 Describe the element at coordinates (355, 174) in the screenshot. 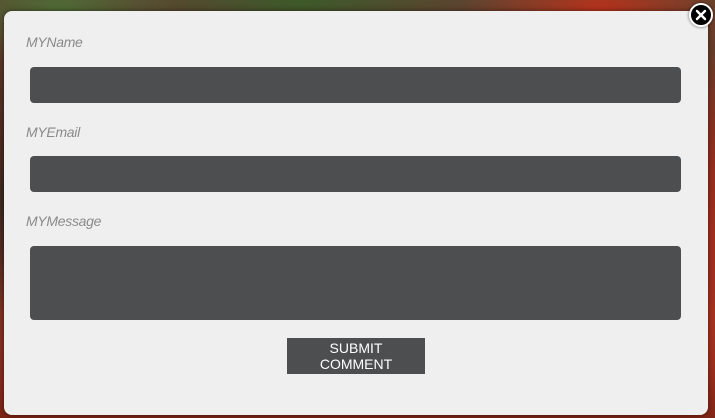

I see `email-field` at that location.